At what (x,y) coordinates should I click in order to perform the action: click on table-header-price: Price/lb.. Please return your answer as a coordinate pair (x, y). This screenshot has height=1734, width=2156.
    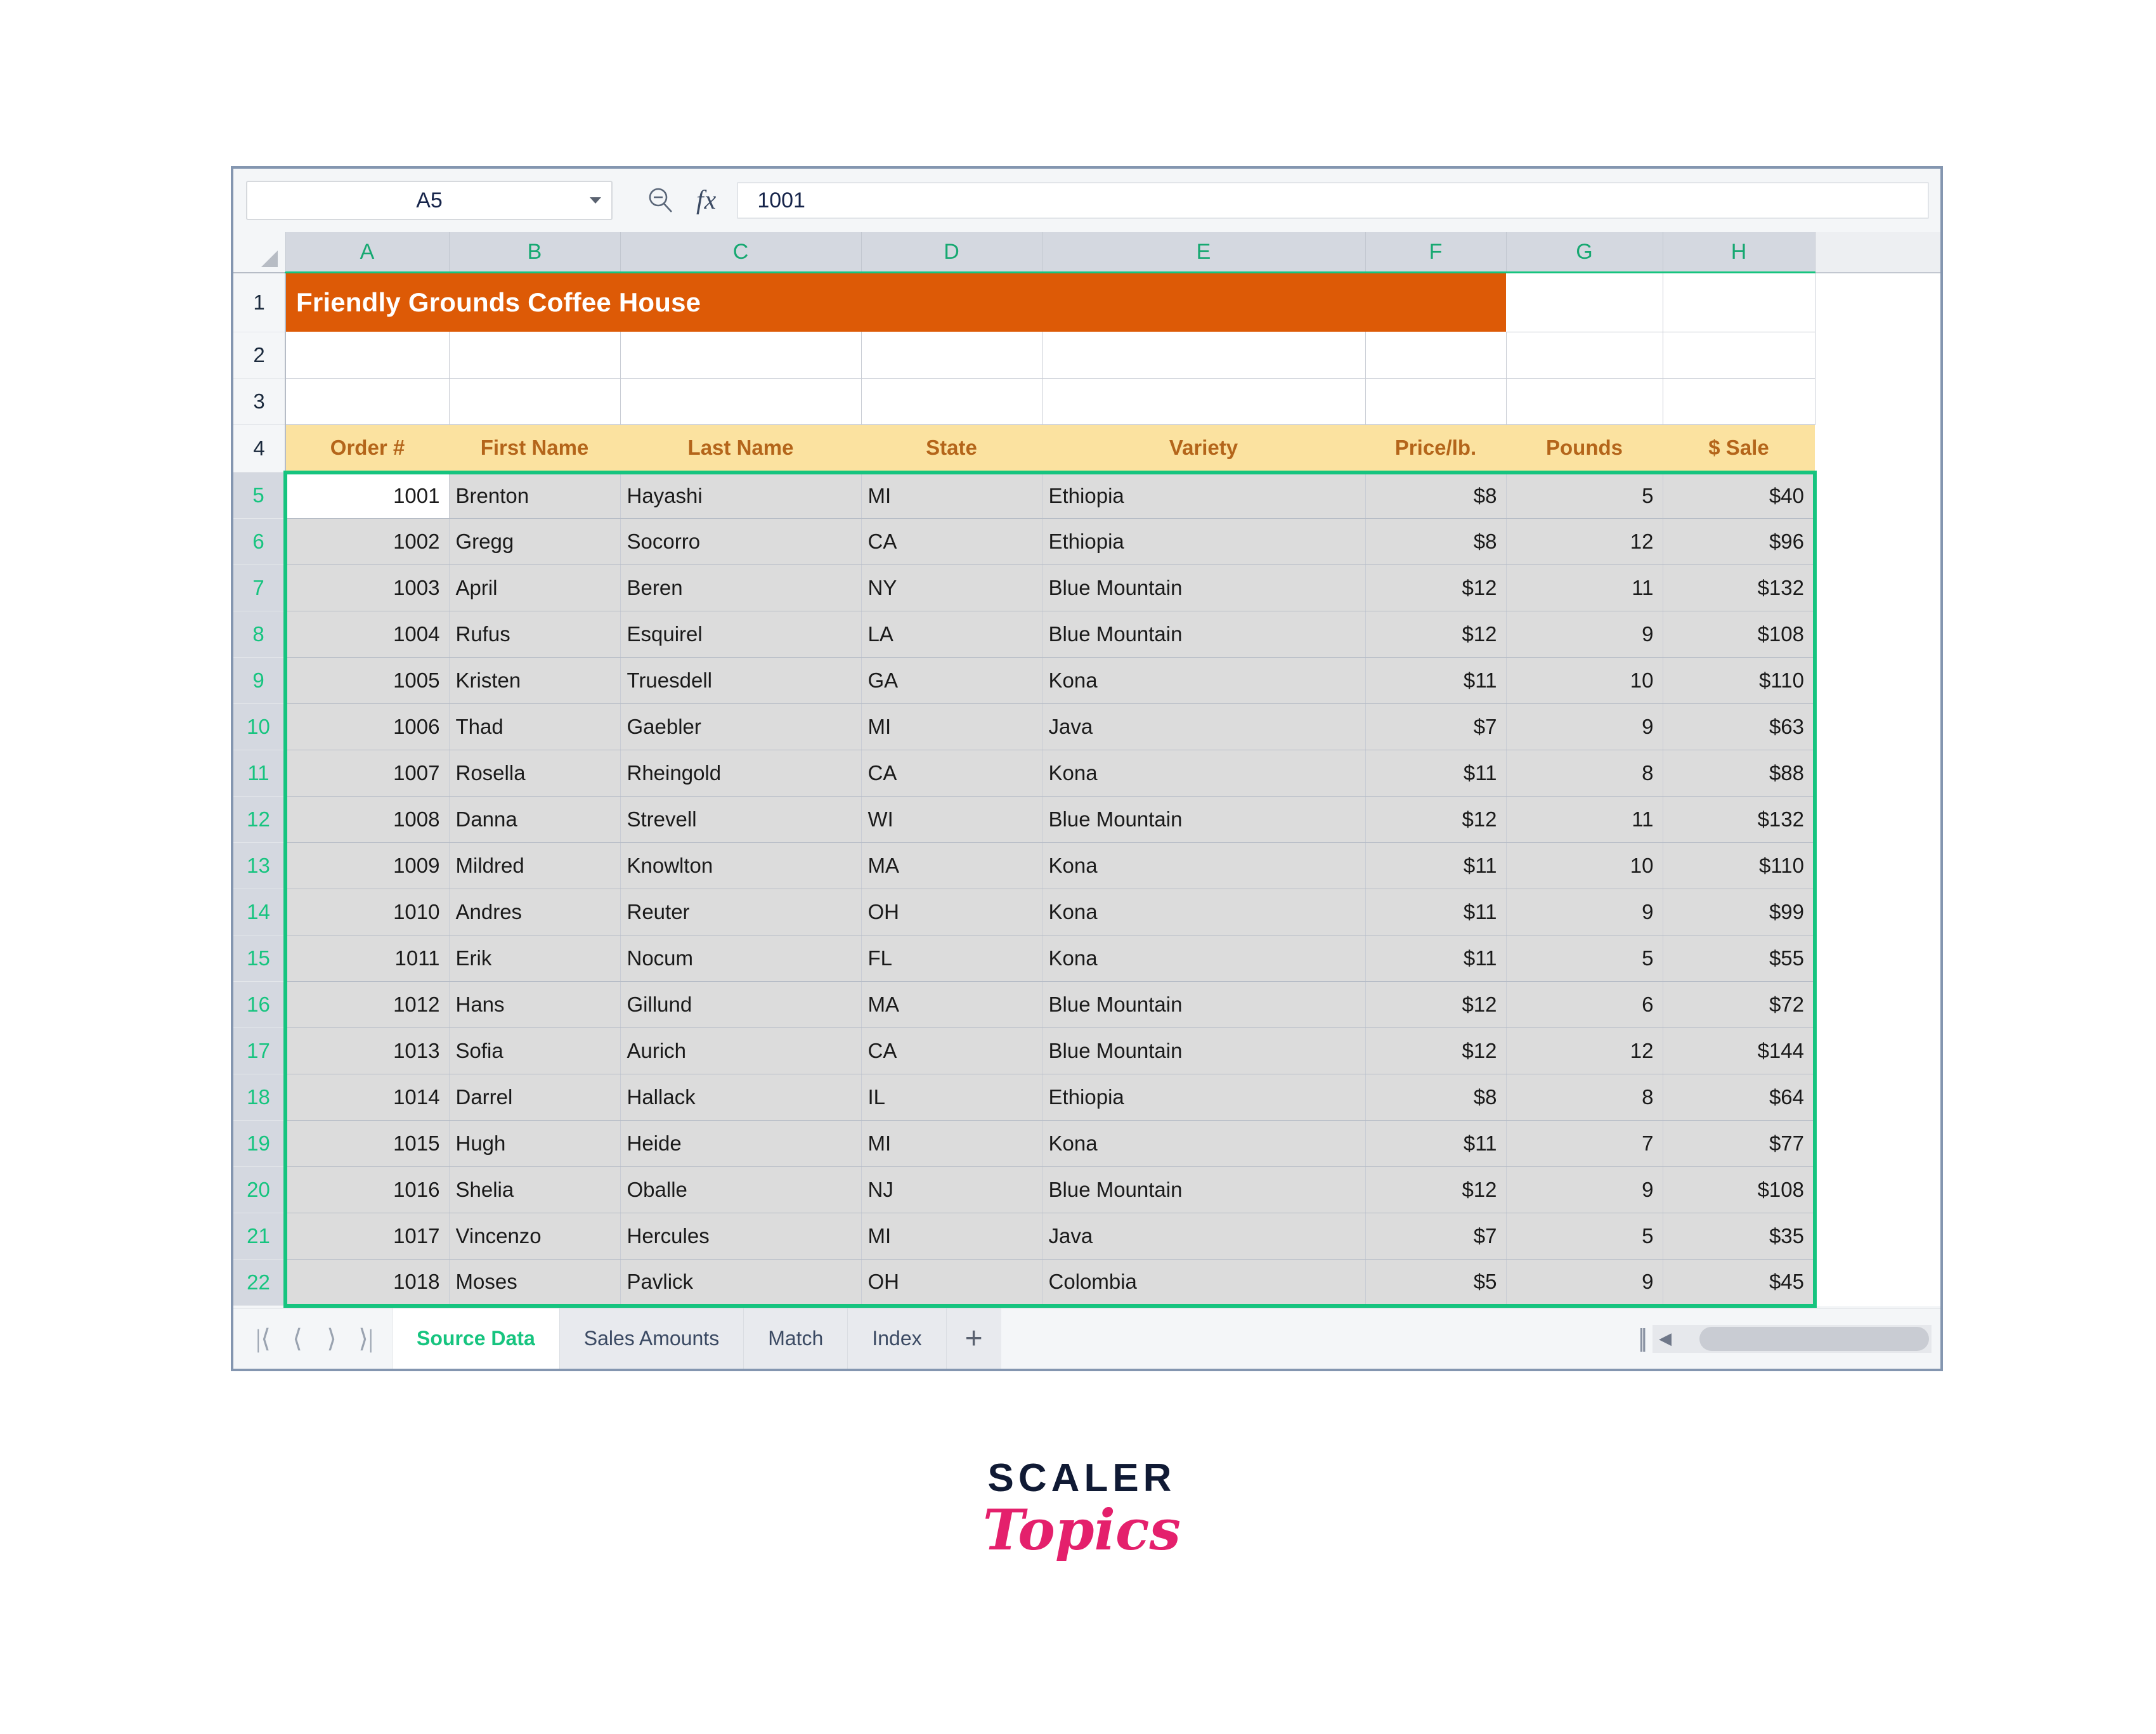
    Looking at the image, I should click on (1435, 449).